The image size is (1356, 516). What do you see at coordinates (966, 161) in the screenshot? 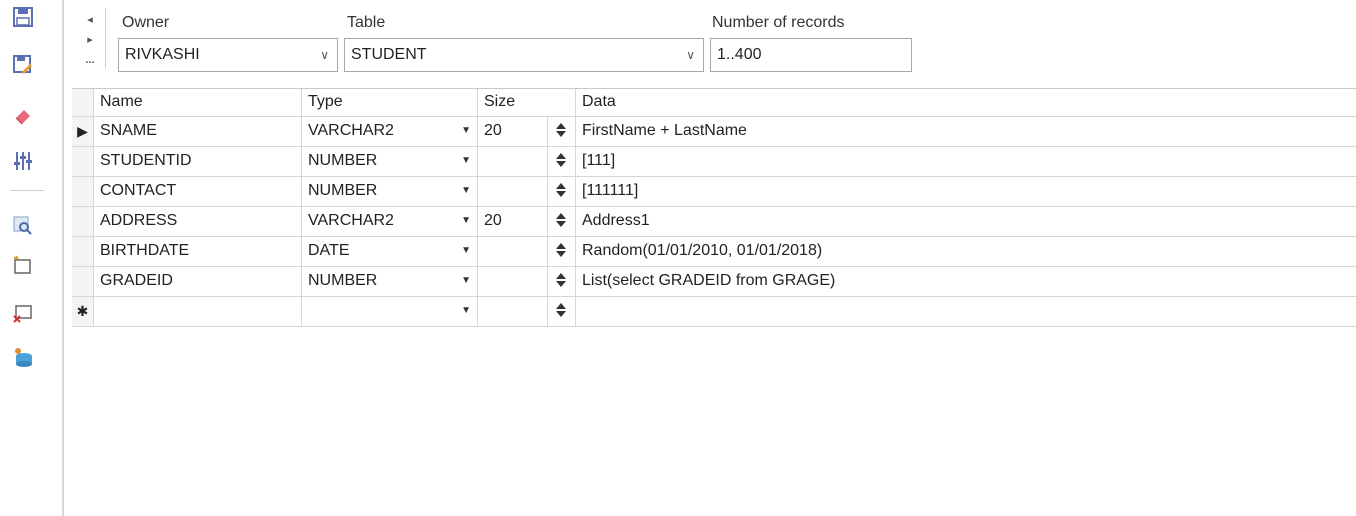
I see `data-cell: [111]` at bounding box center [966, 161].